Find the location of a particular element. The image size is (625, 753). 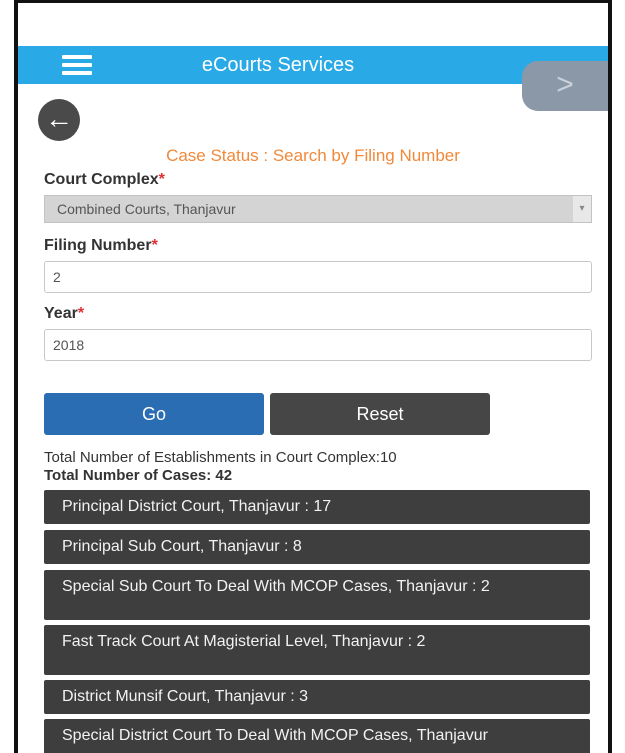

establishment-item: Principal Sub Court, Thanjavur : 8 is located at coordinates (317, 547).